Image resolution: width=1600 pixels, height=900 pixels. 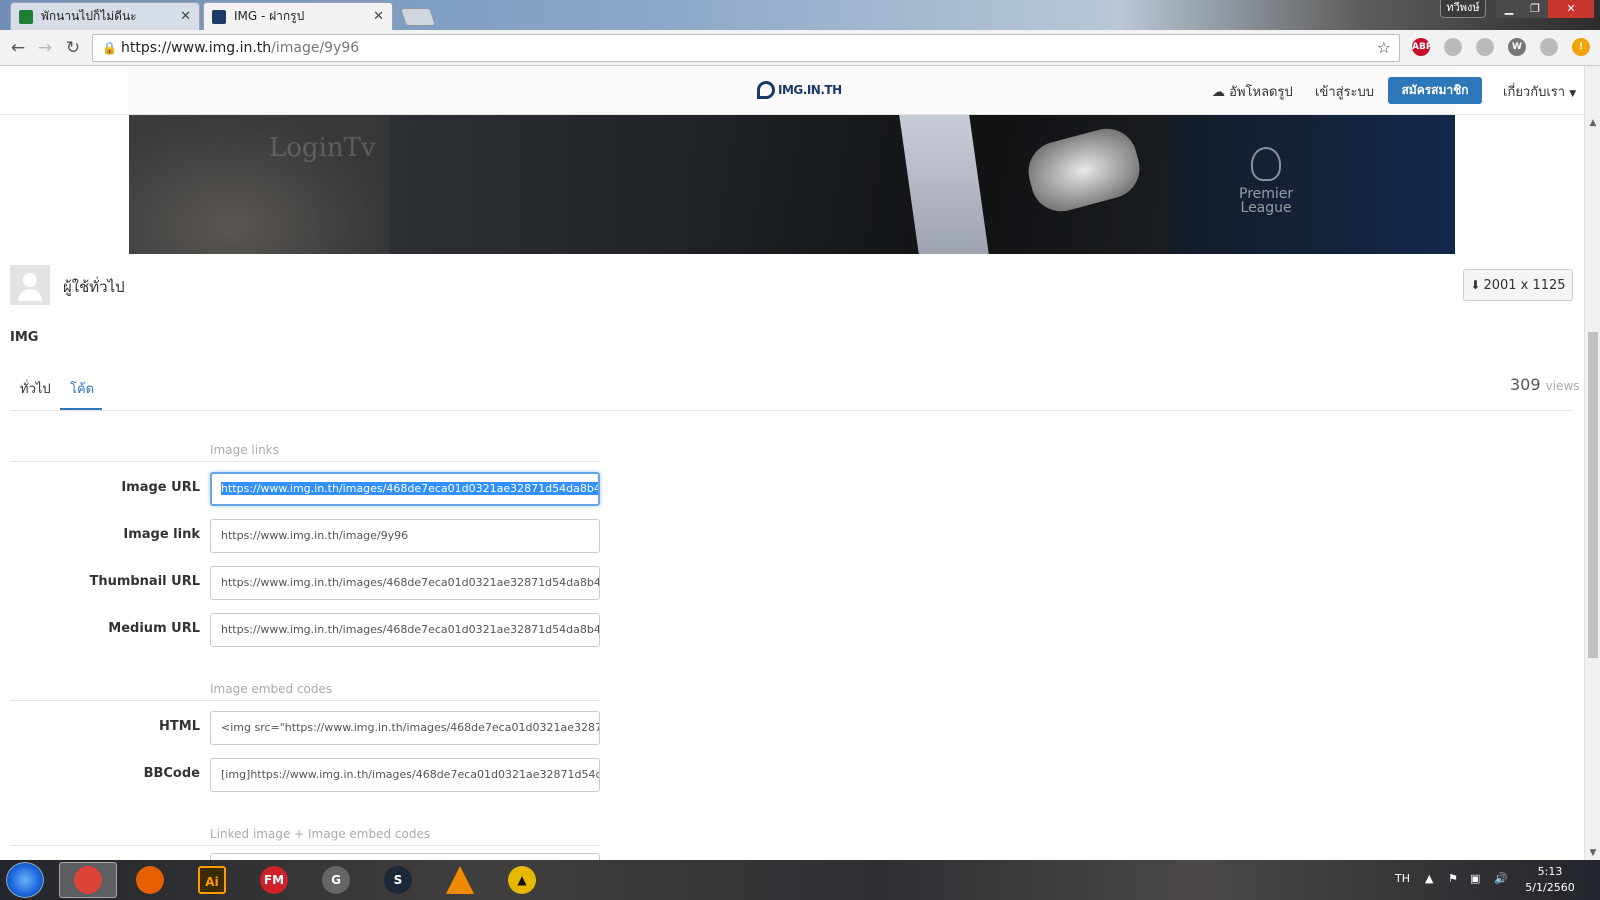 I want to click on browser-tab-title: พักนานไปก็ไม่ดีนะ, so click(x=89, y=16).